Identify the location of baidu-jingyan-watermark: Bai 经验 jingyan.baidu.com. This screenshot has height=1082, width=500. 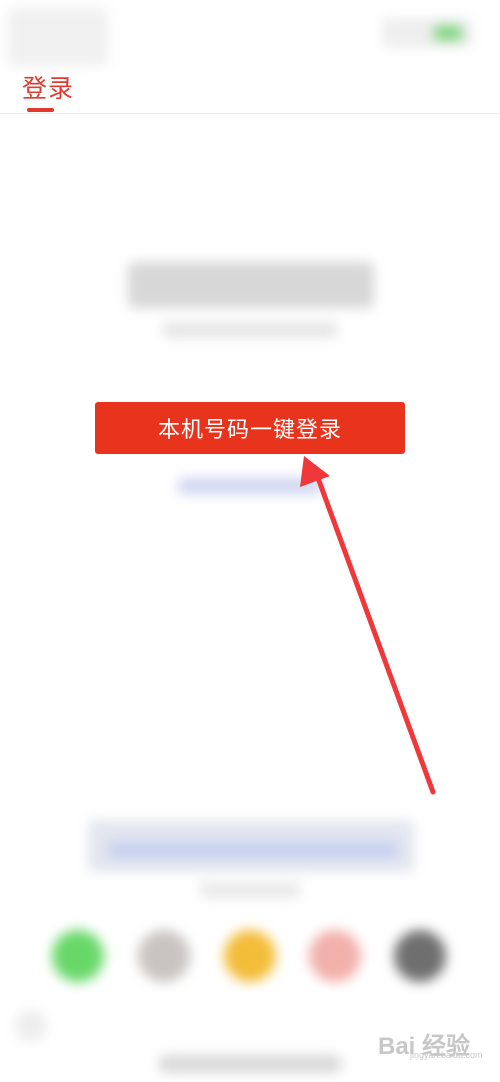
(434, 1044).